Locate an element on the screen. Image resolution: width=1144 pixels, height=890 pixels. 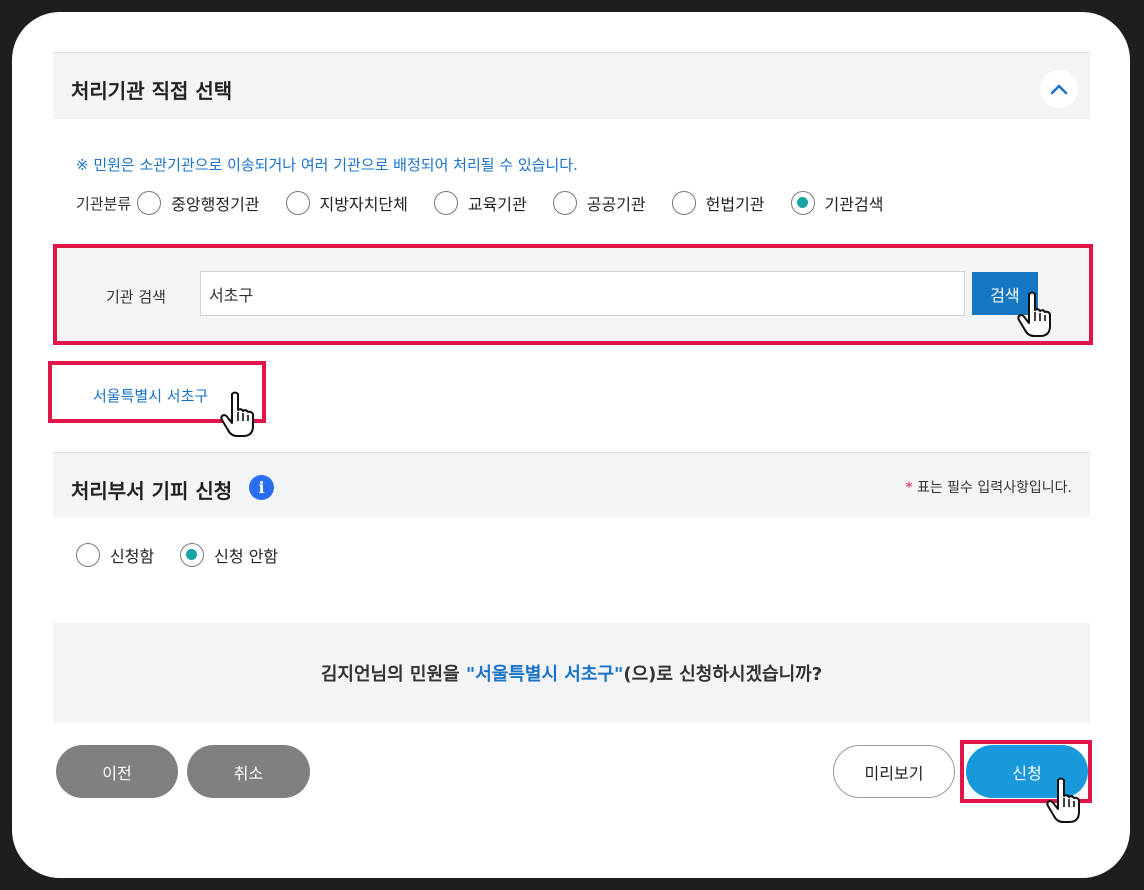
confirm-org-name: "서울특별시 서초구" is located at coordinates (544, 674).